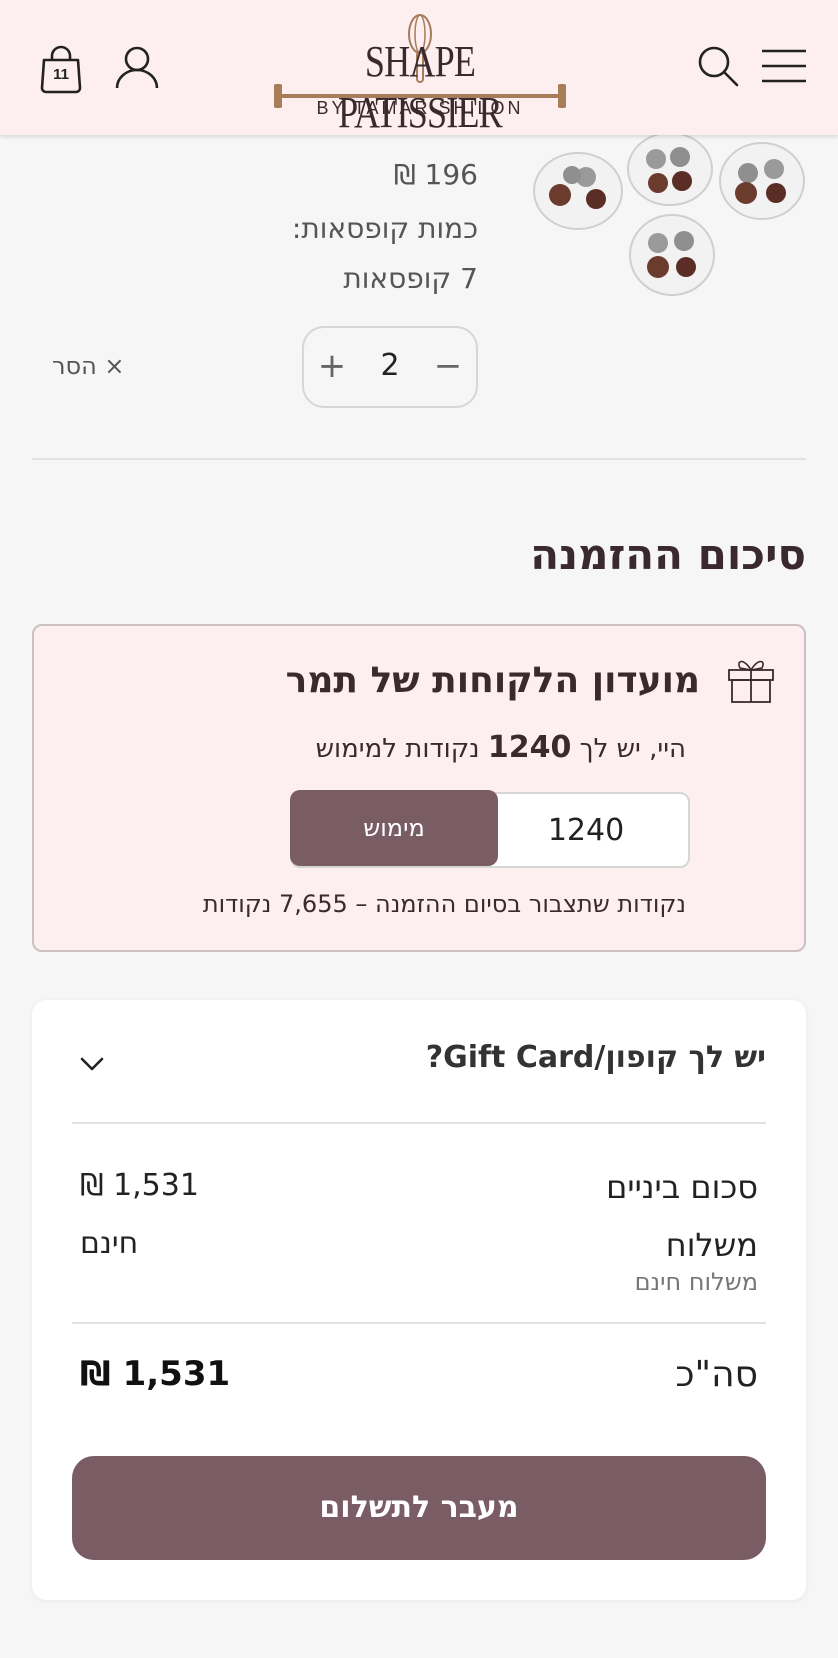 The height and width of the screenshot is (1658, 838). Describe the element at coordinates (718, 66) in the screenshot. I see `search-icon` at that location.